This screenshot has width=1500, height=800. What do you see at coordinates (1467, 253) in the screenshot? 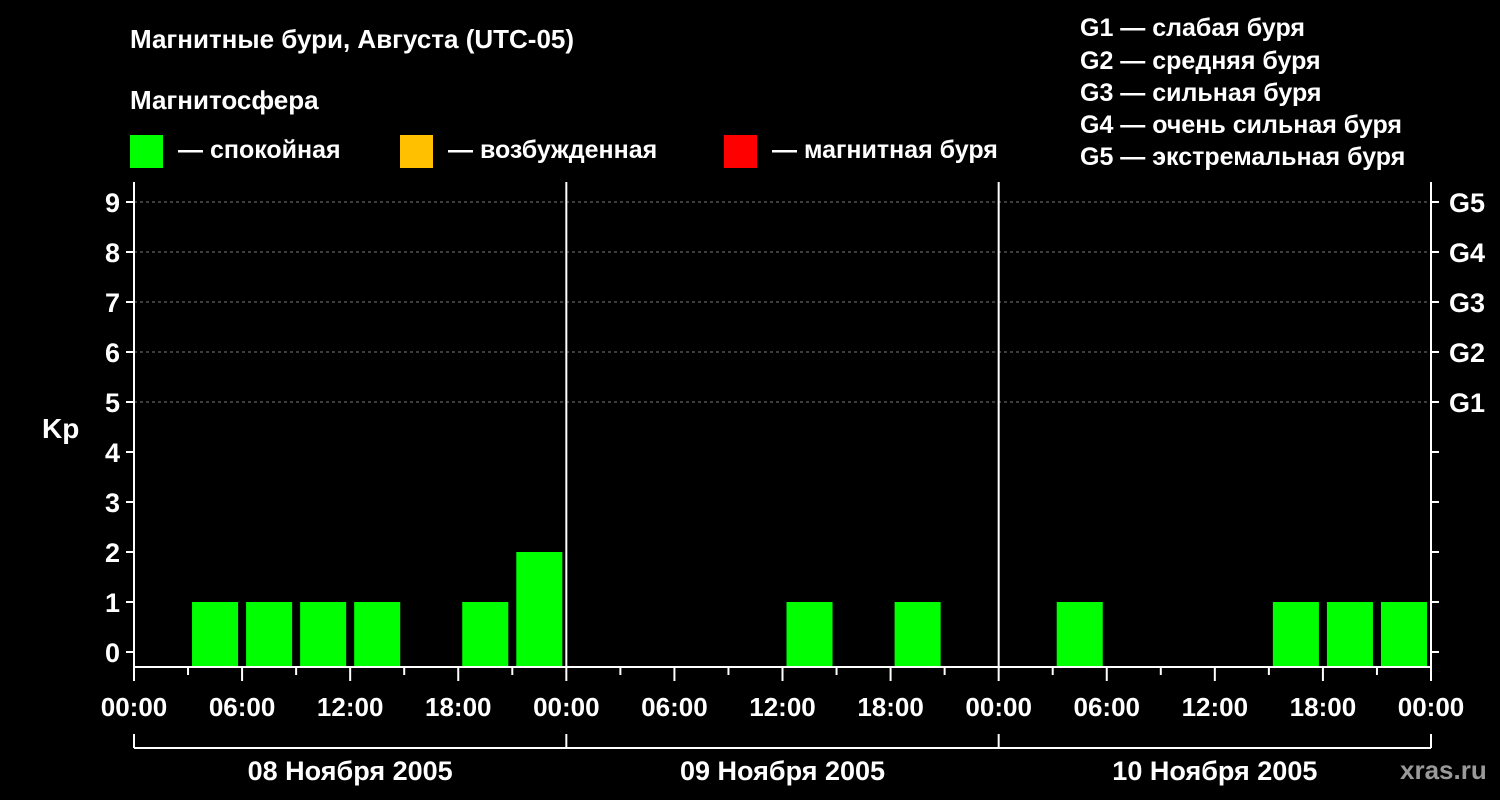
I see `g-level-label: G4` at bounding box center [1467, 253].